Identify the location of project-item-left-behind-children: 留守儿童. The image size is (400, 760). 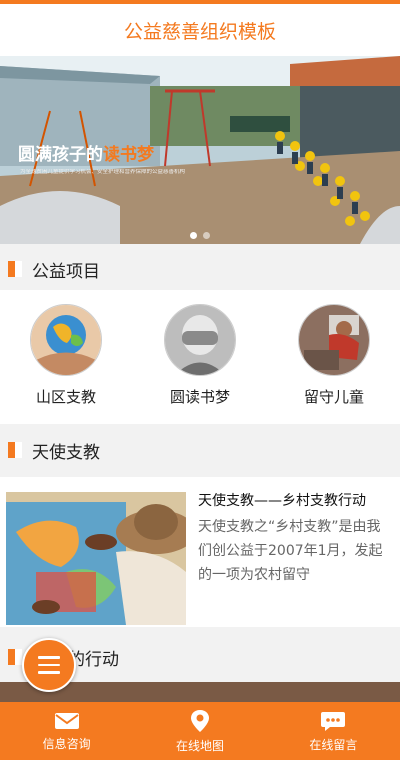
(334, 355).